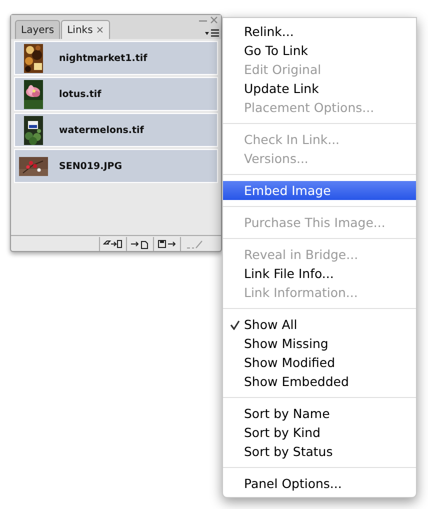 The height and width of the screenshot is (509, 428). What do you see at coordinates (319, 362) in the screenshot?
I see `menu-item: Show Modified` at bounding box center [319, 362].